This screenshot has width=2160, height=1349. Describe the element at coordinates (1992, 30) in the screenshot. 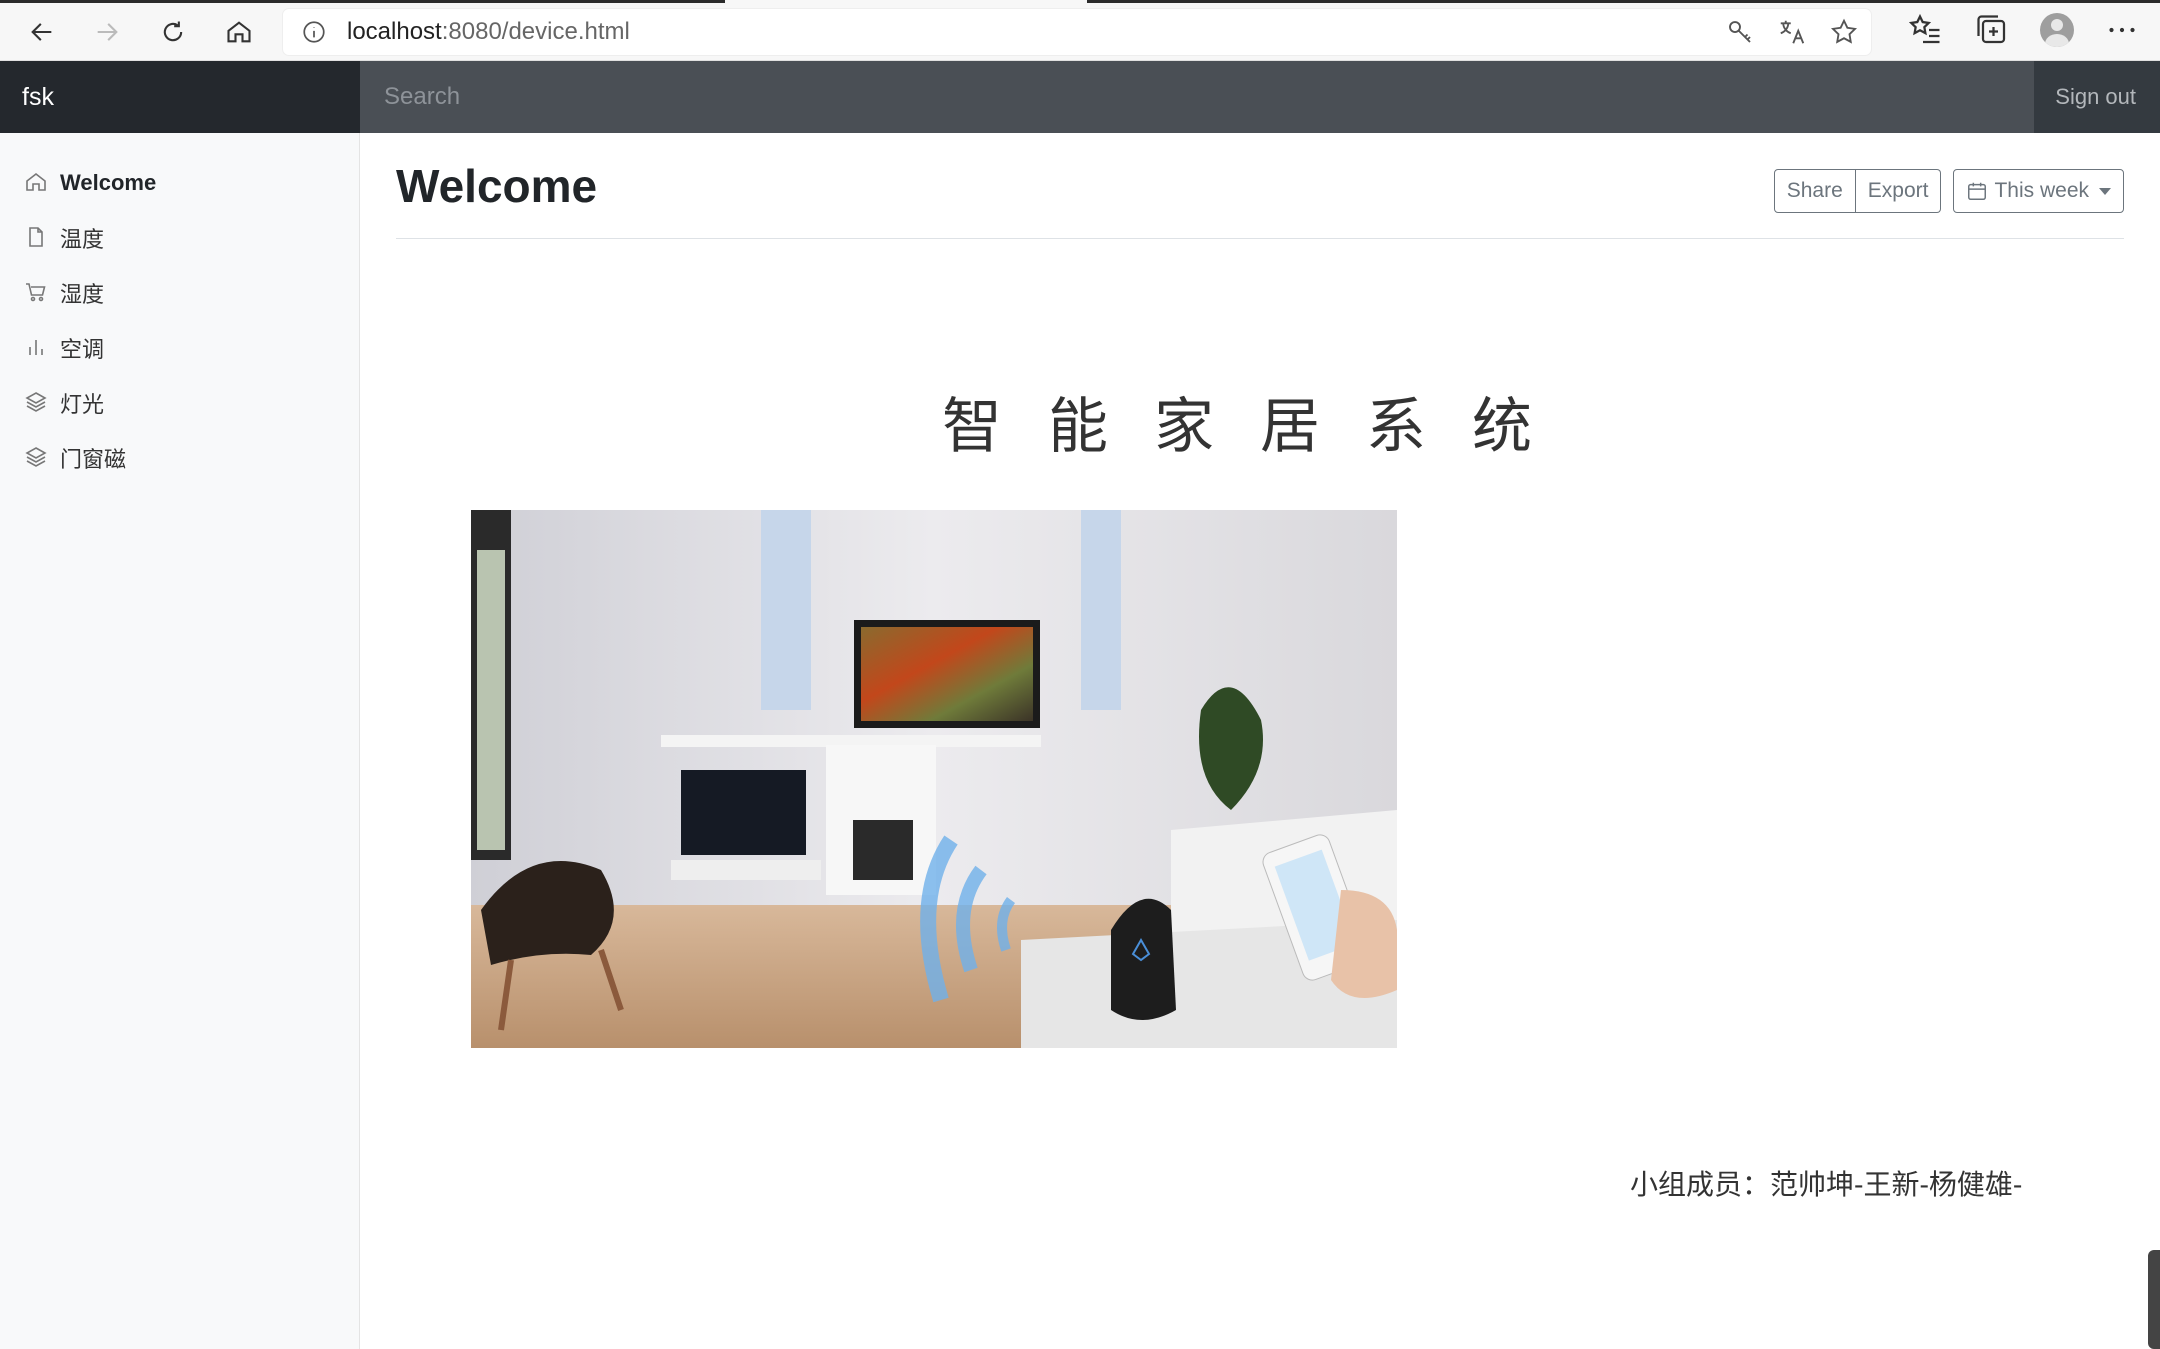

I see `collections-icon` at that location.